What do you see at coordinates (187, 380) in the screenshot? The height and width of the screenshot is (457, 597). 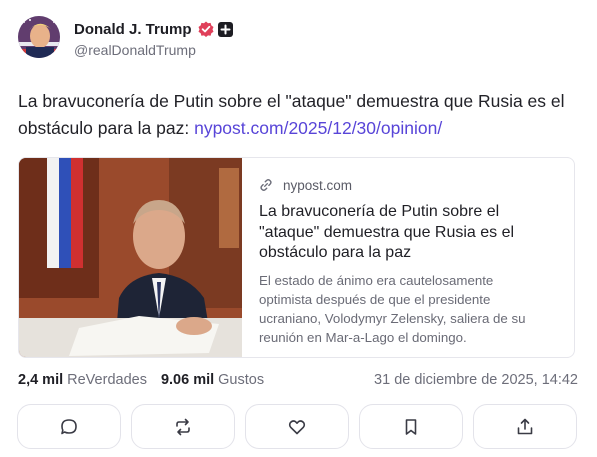 I see `likes-count: 9.06 mil` at bounding box center [187, 380].